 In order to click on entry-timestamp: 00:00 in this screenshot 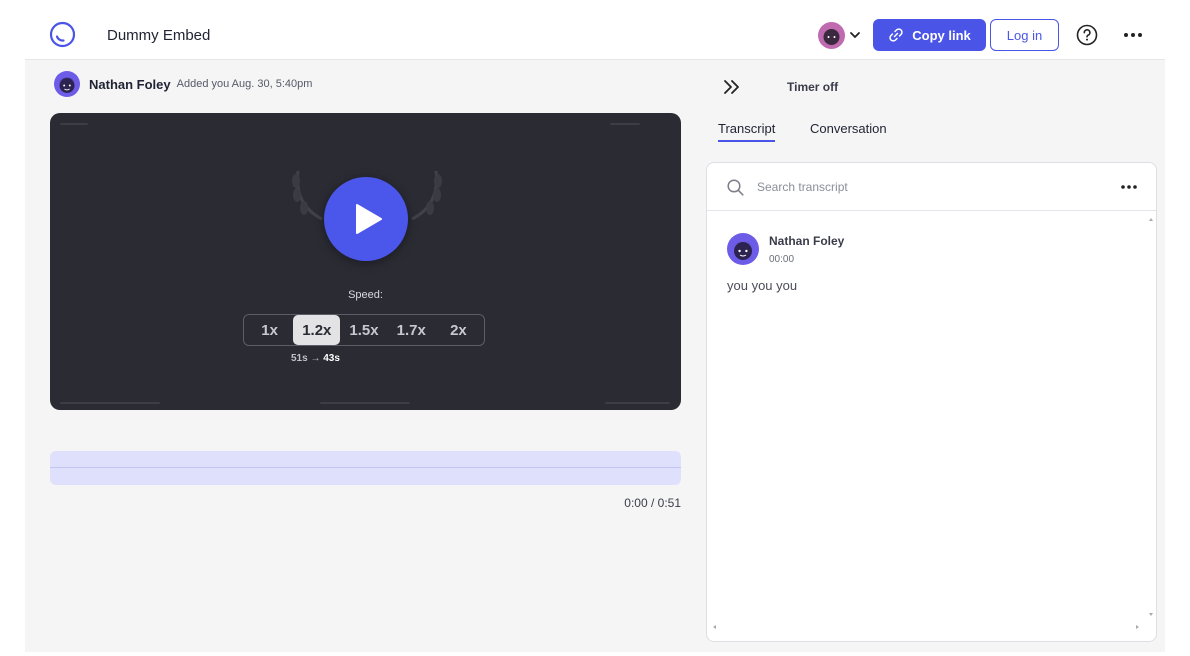, I will do `click(781, 259)`.